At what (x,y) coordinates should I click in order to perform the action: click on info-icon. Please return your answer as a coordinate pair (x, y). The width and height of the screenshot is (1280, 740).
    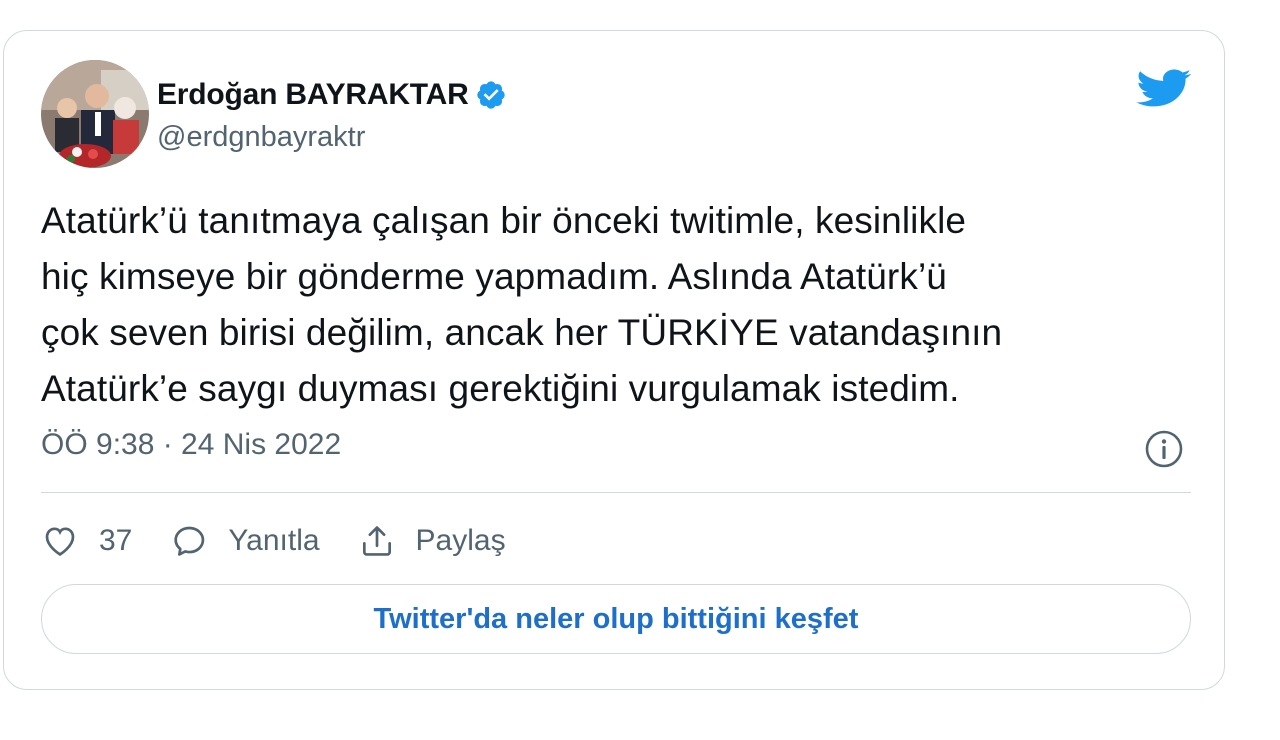
    Looking at the image, I should click on (1164, 449).